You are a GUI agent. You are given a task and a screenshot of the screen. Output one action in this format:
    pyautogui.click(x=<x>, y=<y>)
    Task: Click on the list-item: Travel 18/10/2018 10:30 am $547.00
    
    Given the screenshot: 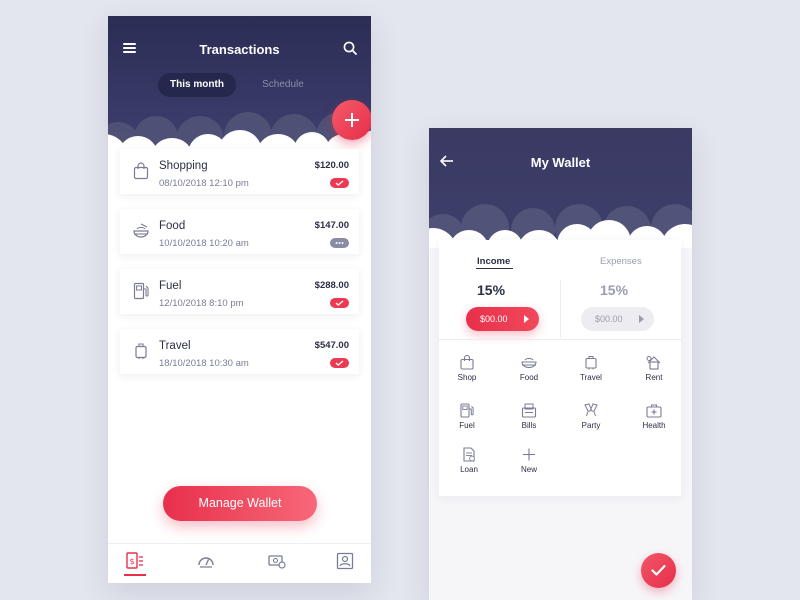 What is the action you would take?
    pyautogui.click(x=239, y=351)
    